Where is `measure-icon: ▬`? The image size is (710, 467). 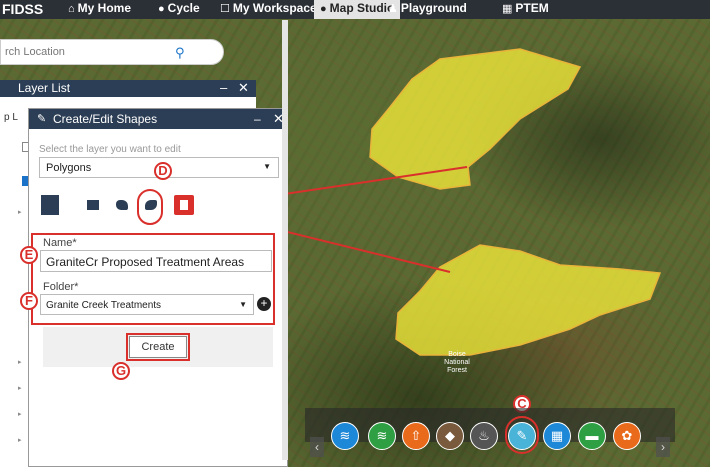
measure-icon: ▬ is located at coordinates (592, 436).